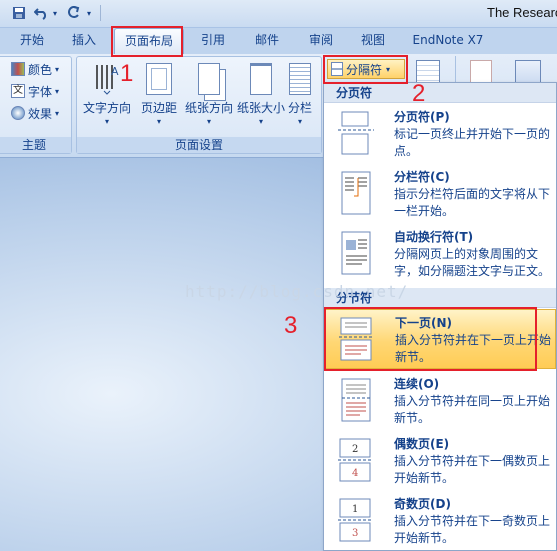 This screenshot has width=557, height=551. Describe the element at coordinates (115, 71) in the screenshot. I see `svg-text: A` at that location.